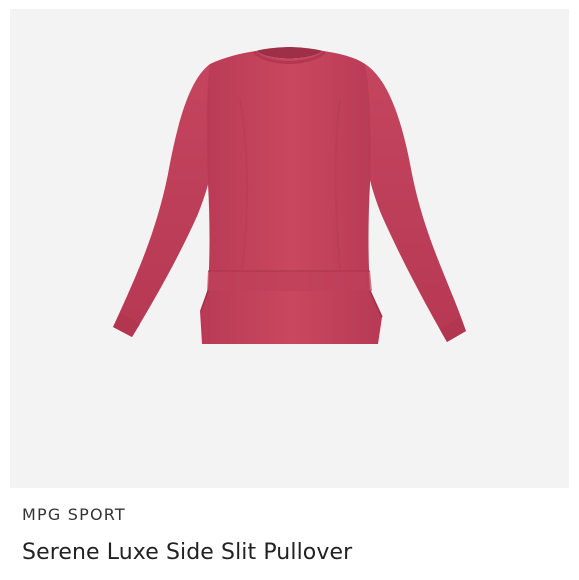 Image resolution: width=579 pixels, height=580 pixels. I want to click on brand-name: MPG SPORT, so click(74, 514).